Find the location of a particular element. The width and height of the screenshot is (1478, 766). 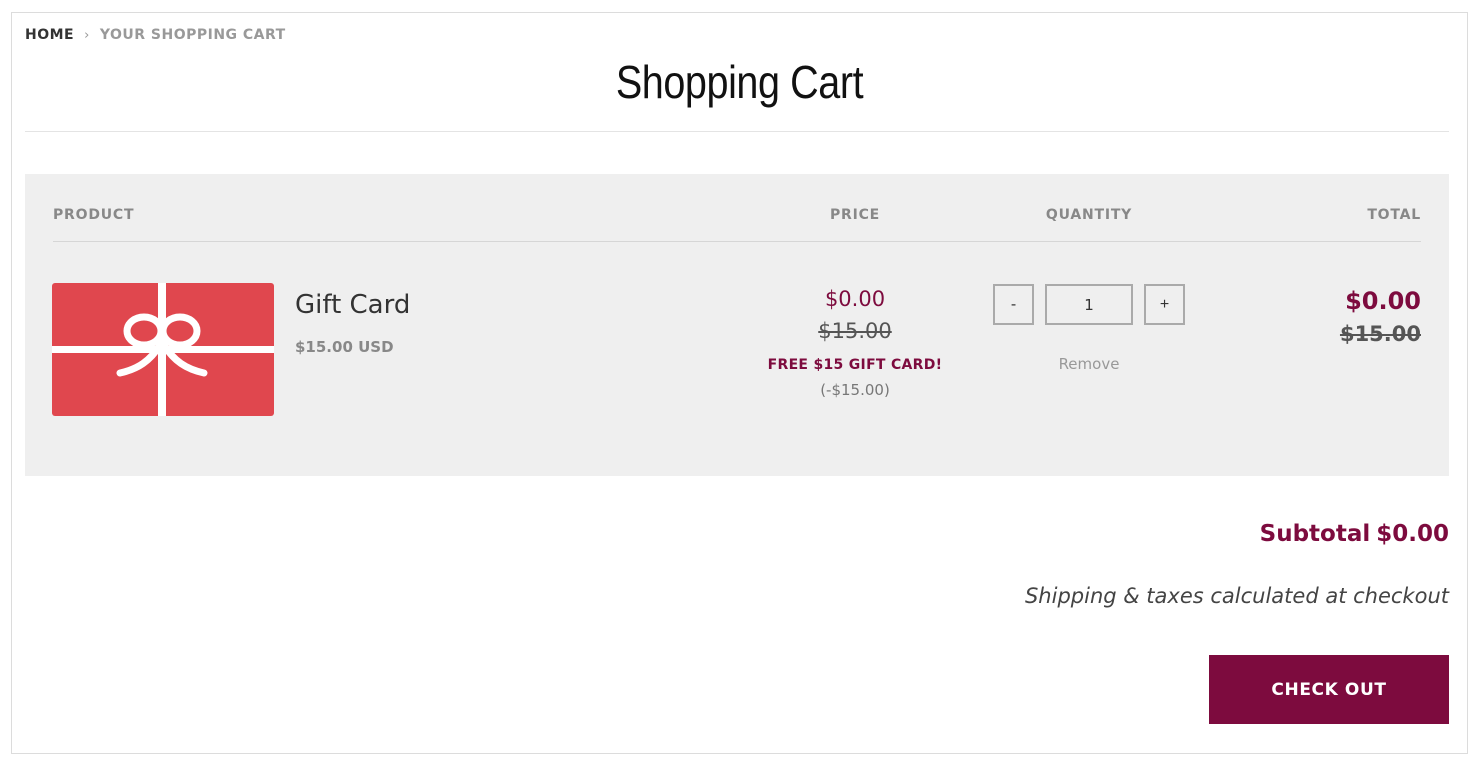

gift-card-icon is located at coordinates (163, 349).